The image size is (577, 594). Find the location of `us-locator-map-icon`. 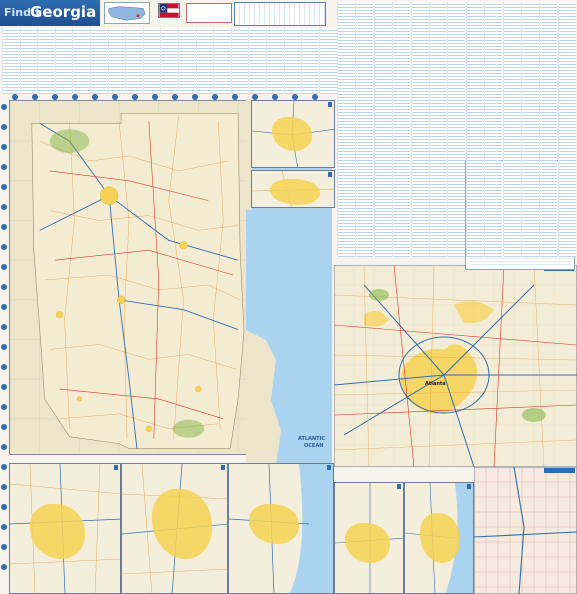

us-locator-map-icon is located at coordinates (127, 13).